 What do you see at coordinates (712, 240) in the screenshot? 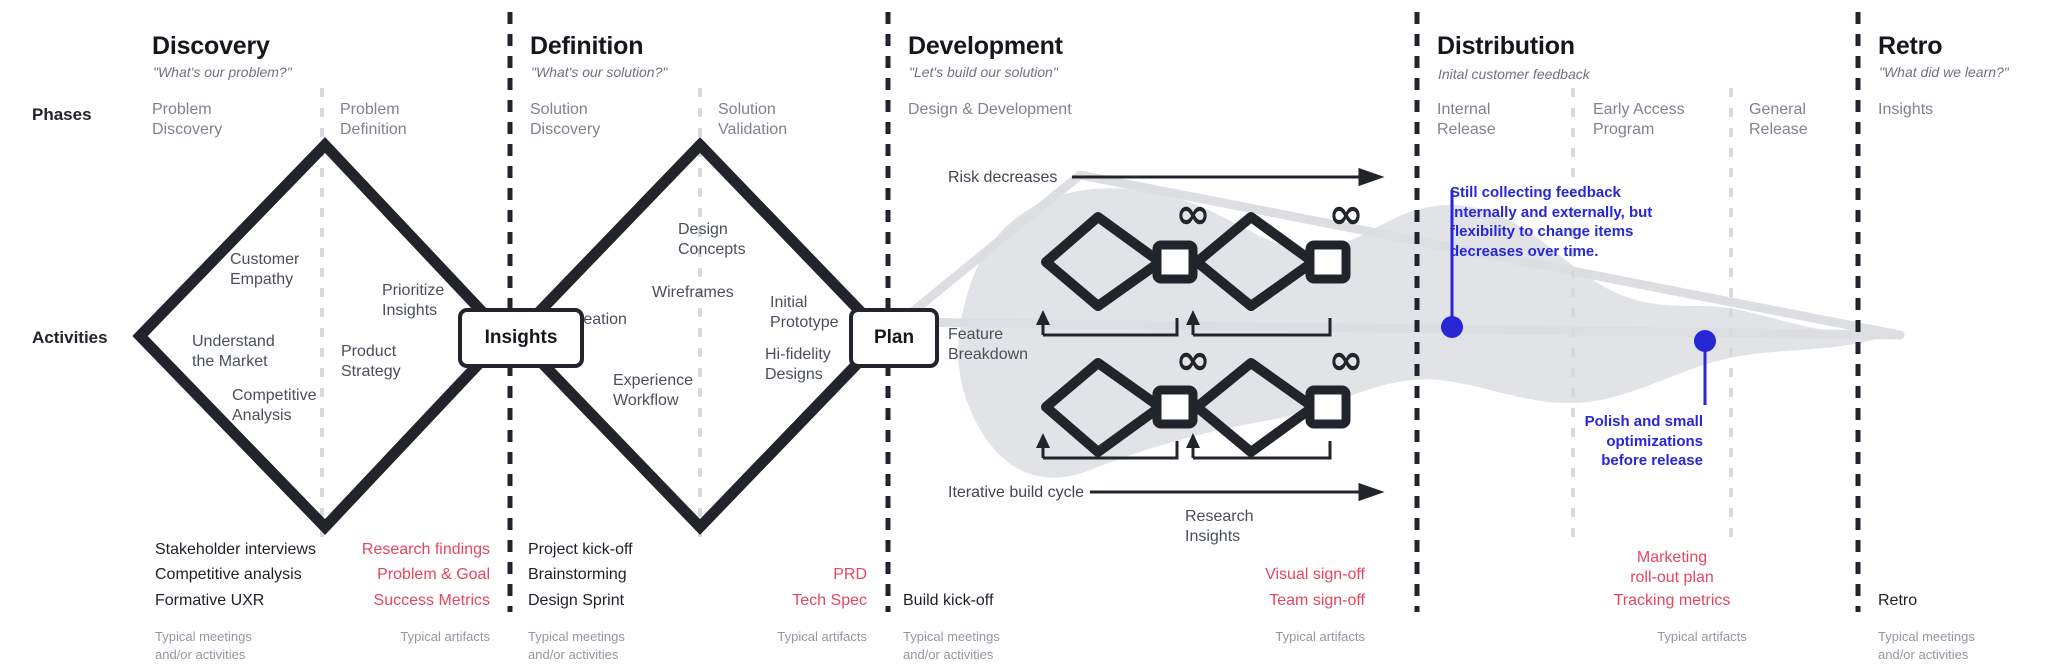
I see `activity-design-concepts: Design Concepts` at bounding box center [712, 240].